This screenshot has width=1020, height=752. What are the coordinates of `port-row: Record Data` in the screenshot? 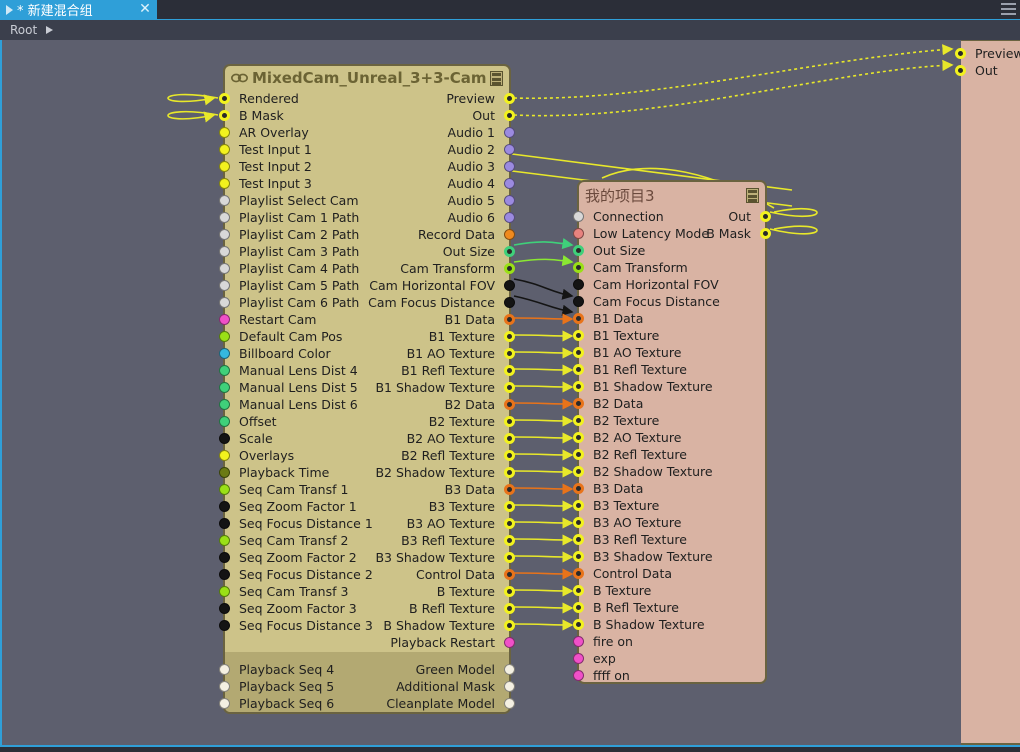 It's located at (370, 234).